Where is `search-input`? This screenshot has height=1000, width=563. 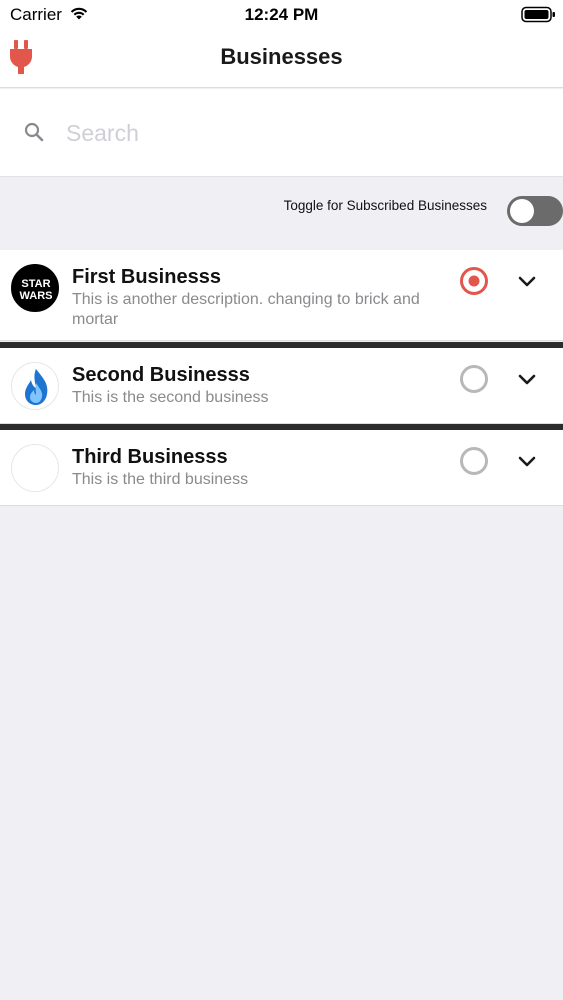 search-input is located at coordinates (294, 133).